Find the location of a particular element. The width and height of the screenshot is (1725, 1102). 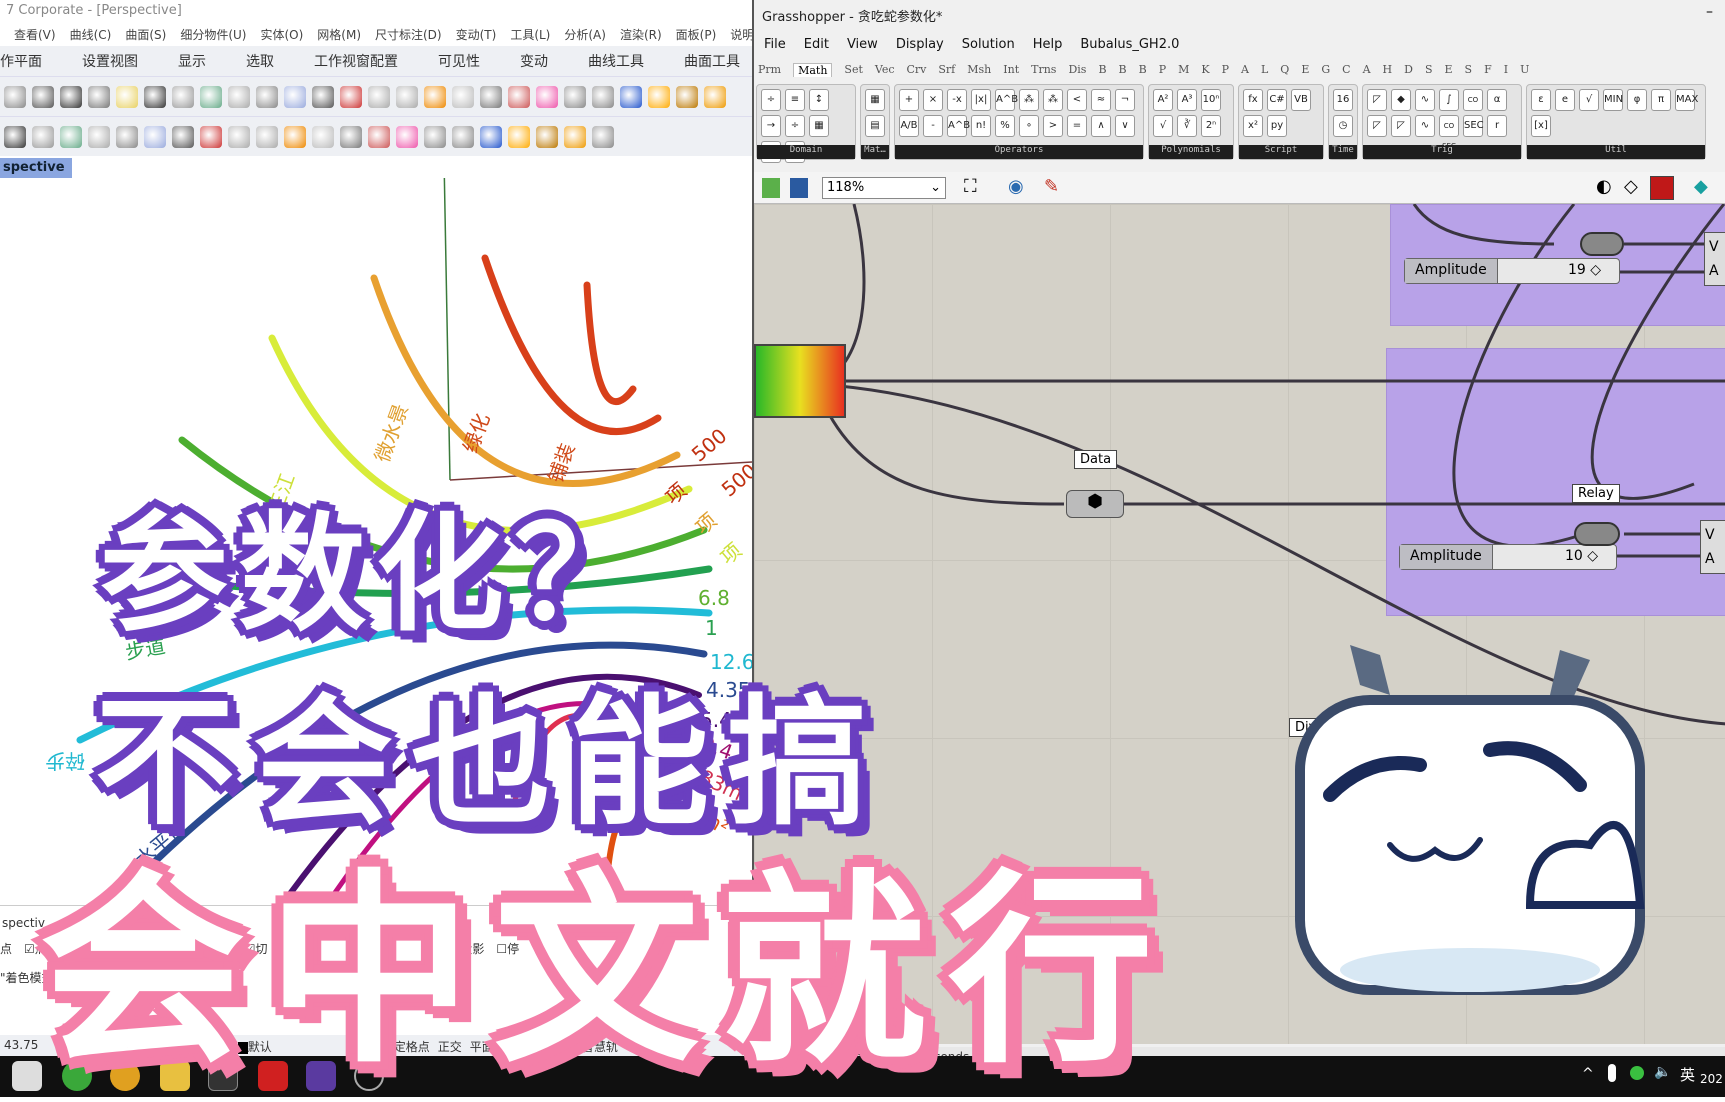

component-icon: ⁂ is located at coordinates (1029, 100).